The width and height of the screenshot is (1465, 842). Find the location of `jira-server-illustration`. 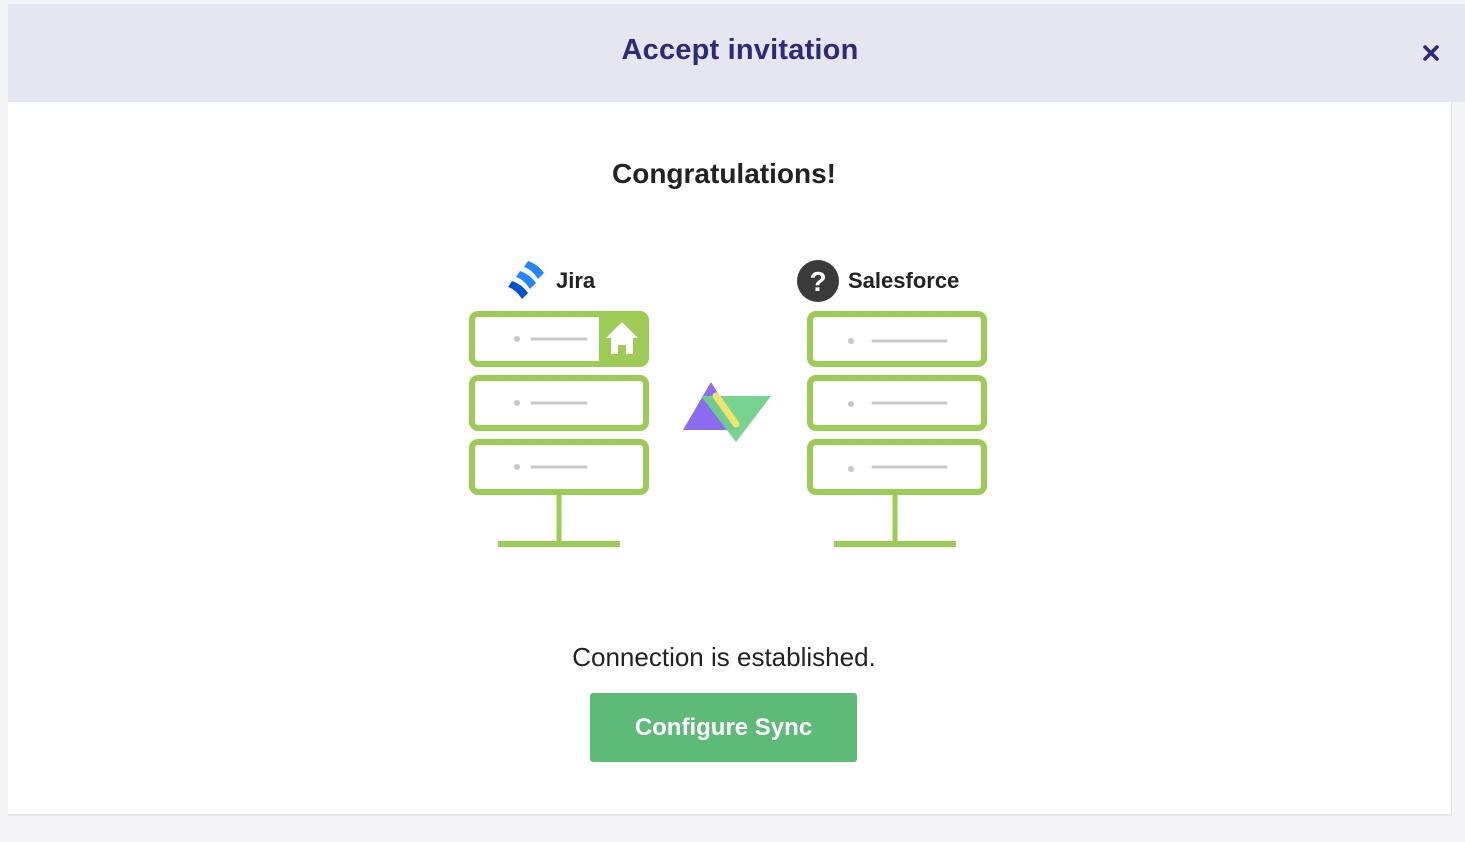

jira-server-illustration is located at coordinates (559, 429).